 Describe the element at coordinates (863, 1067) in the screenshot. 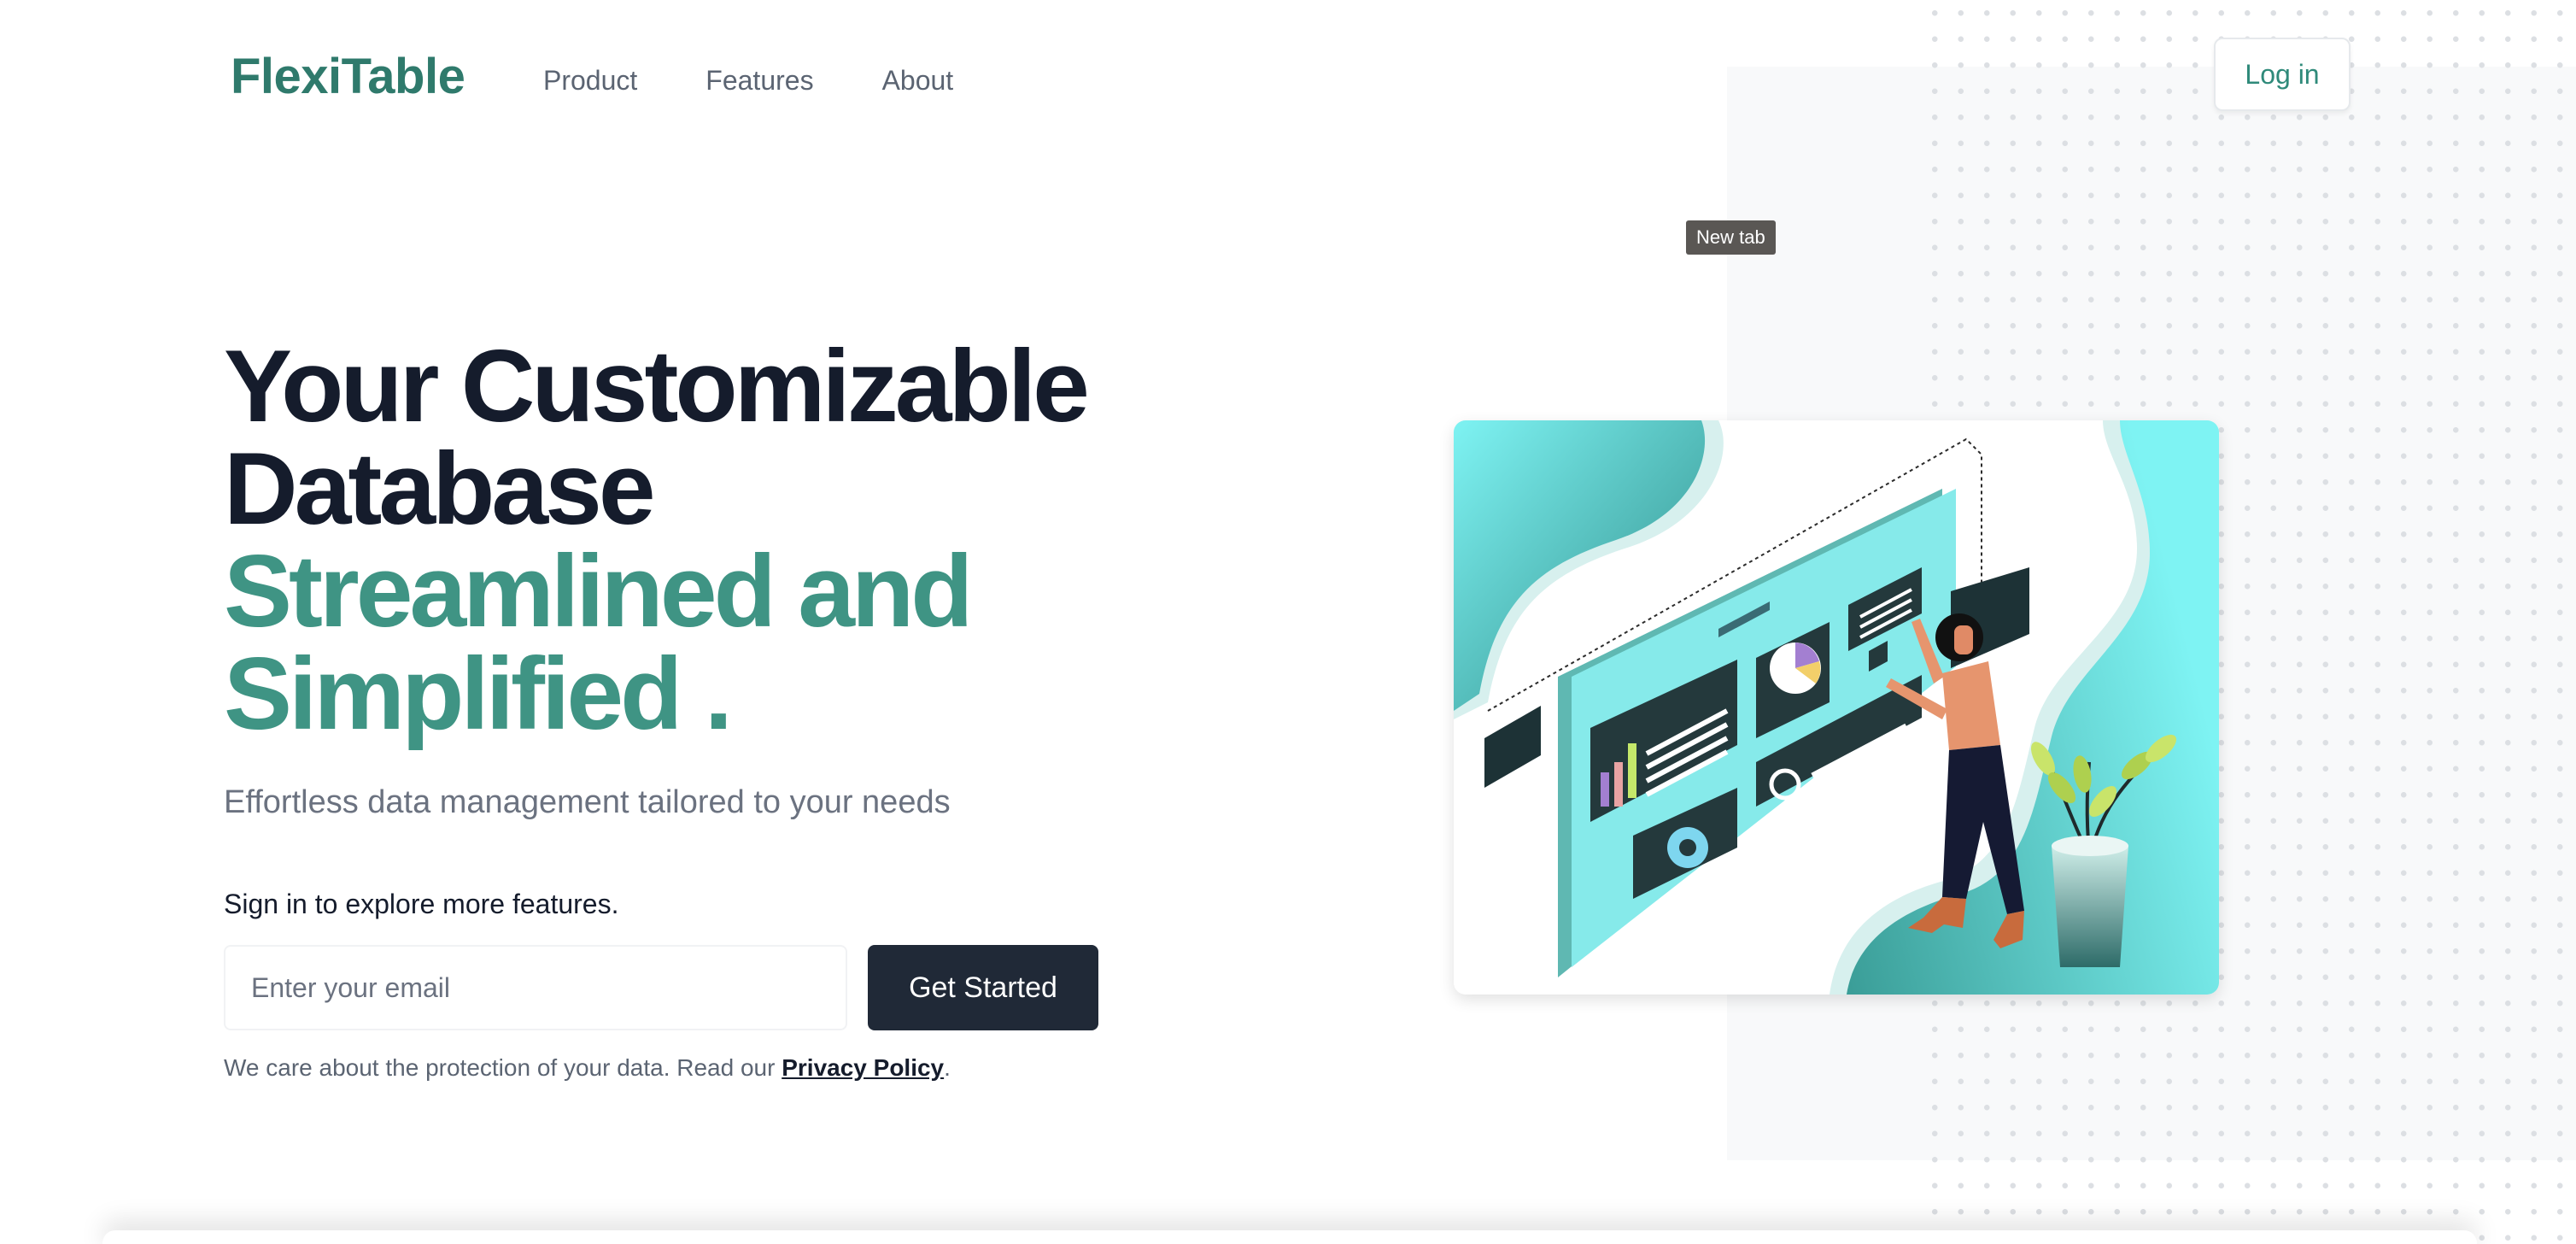

I see `privacy-policy-link: Privacy Policy` at that location.